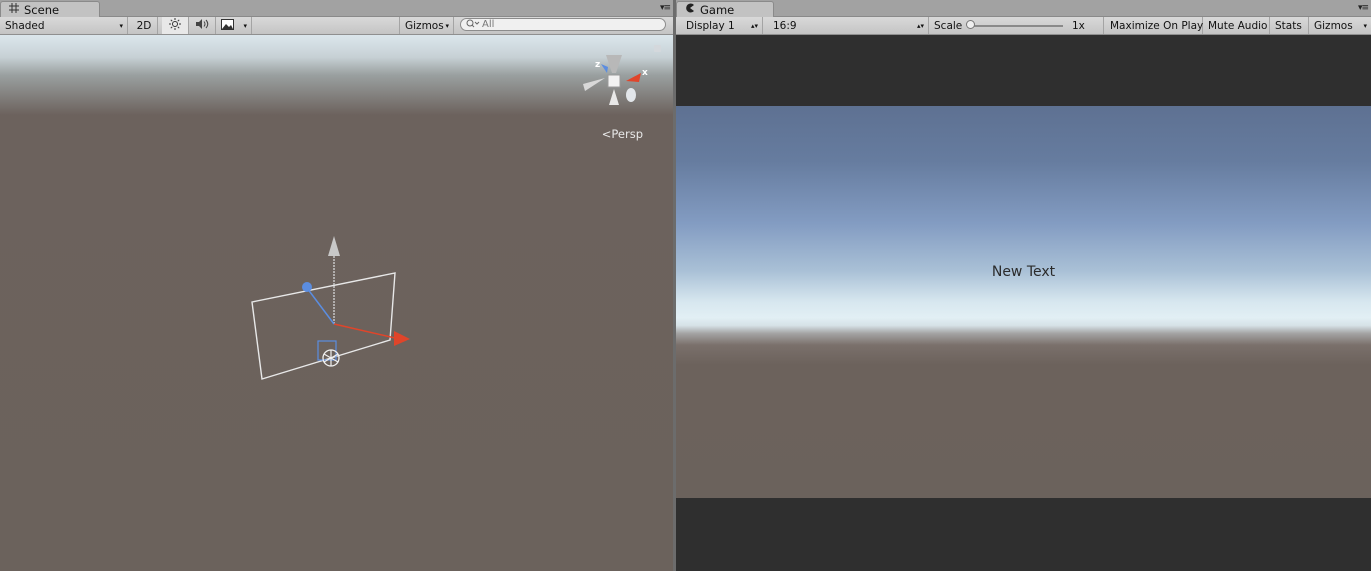 The height and width of the screenshot is (571, 1371). I want to click on scene-selection, so click(335, 305).